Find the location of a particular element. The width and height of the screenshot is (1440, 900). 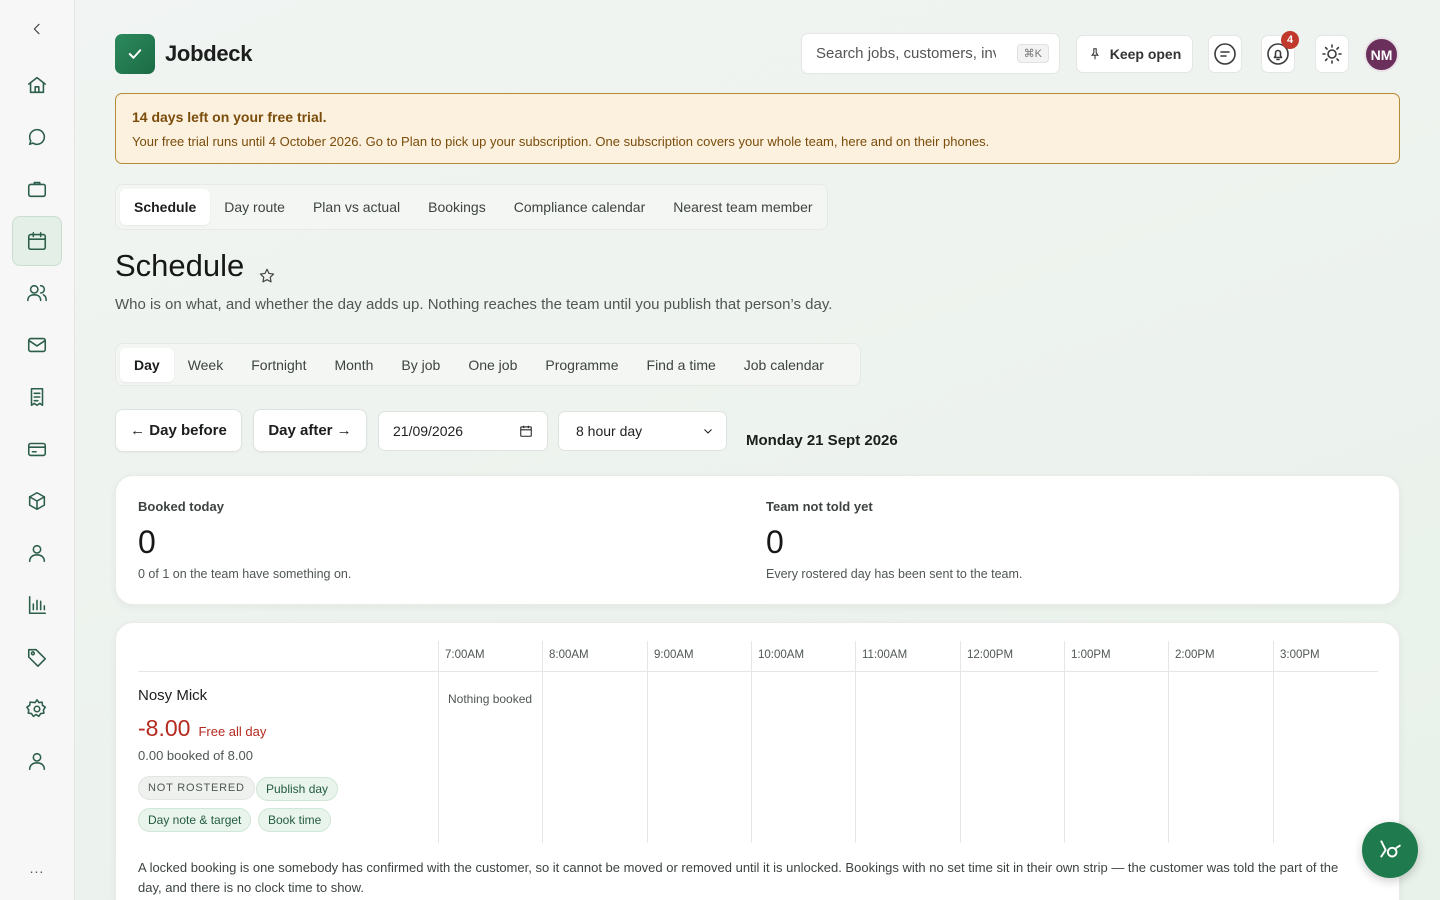

keep-open-button: Keep open is located at coordinates (1134, 54).